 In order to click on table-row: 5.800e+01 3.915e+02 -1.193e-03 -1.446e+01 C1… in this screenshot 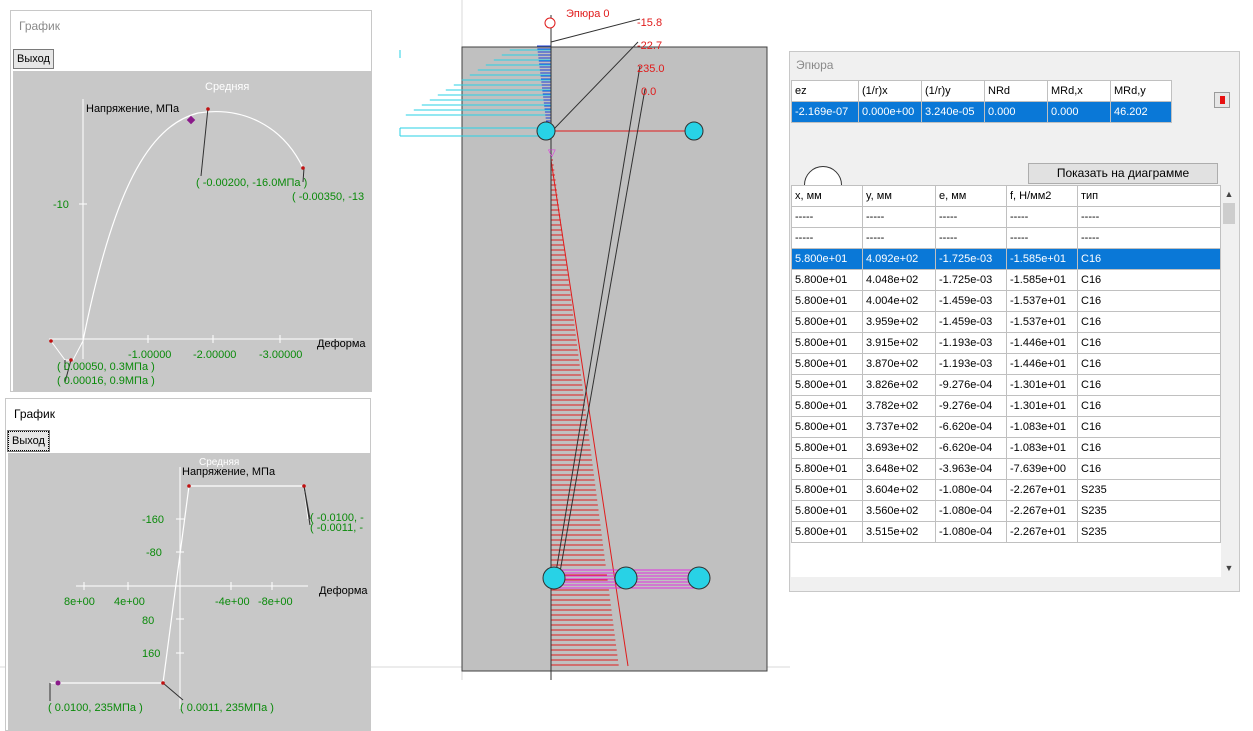, I will do `click(1006, 343)`.